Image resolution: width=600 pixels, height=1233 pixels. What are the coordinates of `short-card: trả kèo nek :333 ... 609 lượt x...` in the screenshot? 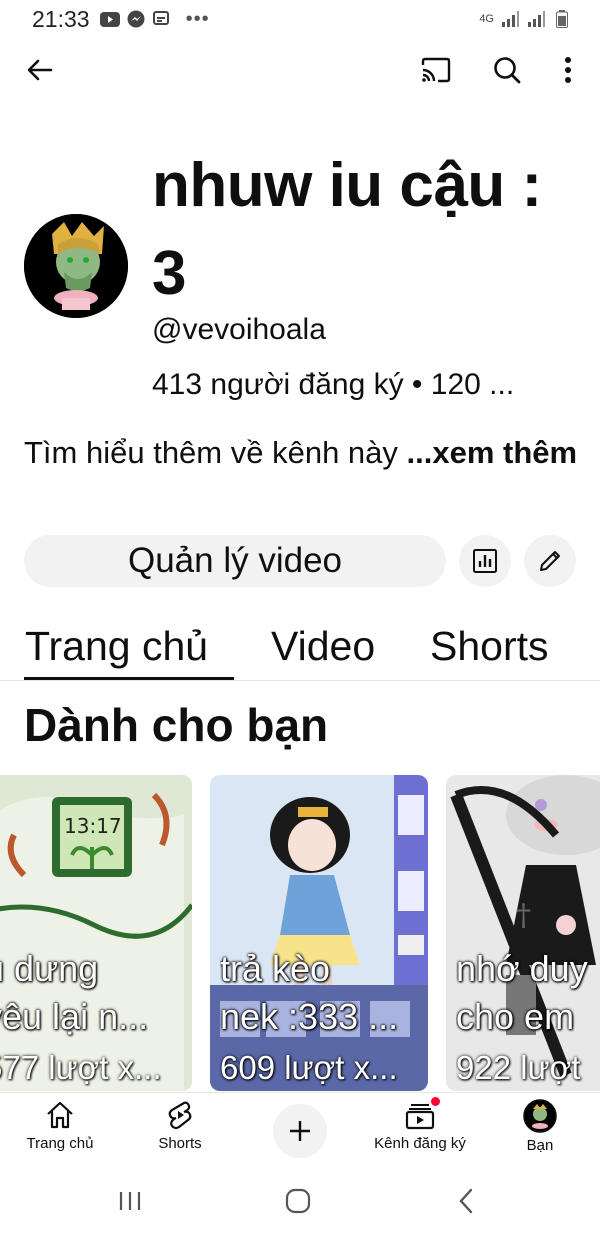 It's located at (319, 933).